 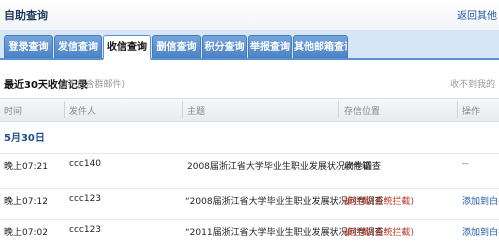 I want to click on row-sender: ccc140, so click(x=85, y=164).